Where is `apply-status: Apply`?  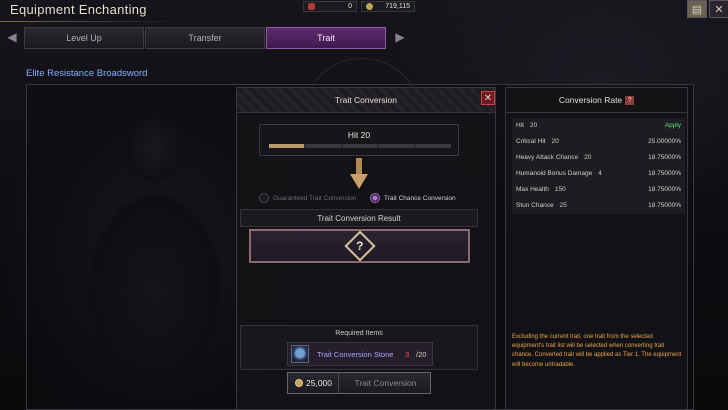
apply-status: Apply is located at coordinates (672, 126).